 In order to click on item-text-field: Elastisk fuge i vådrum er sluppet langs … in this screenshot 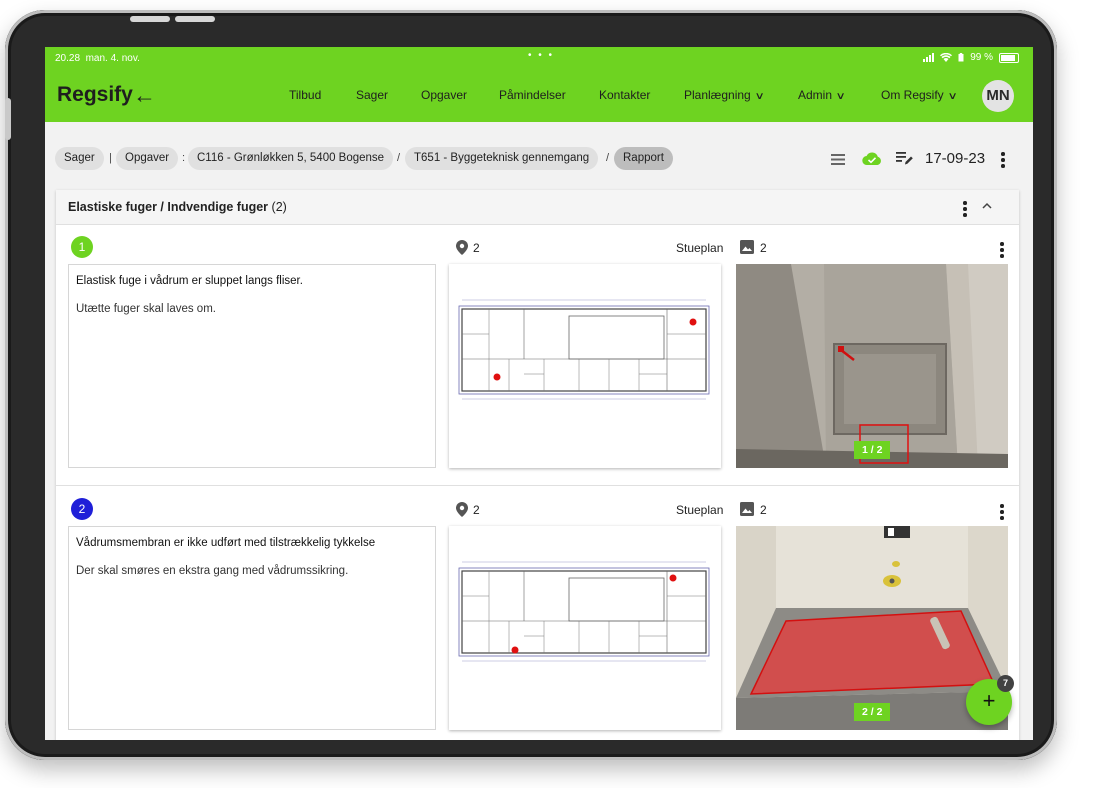, I will do `click(252, 366)`.